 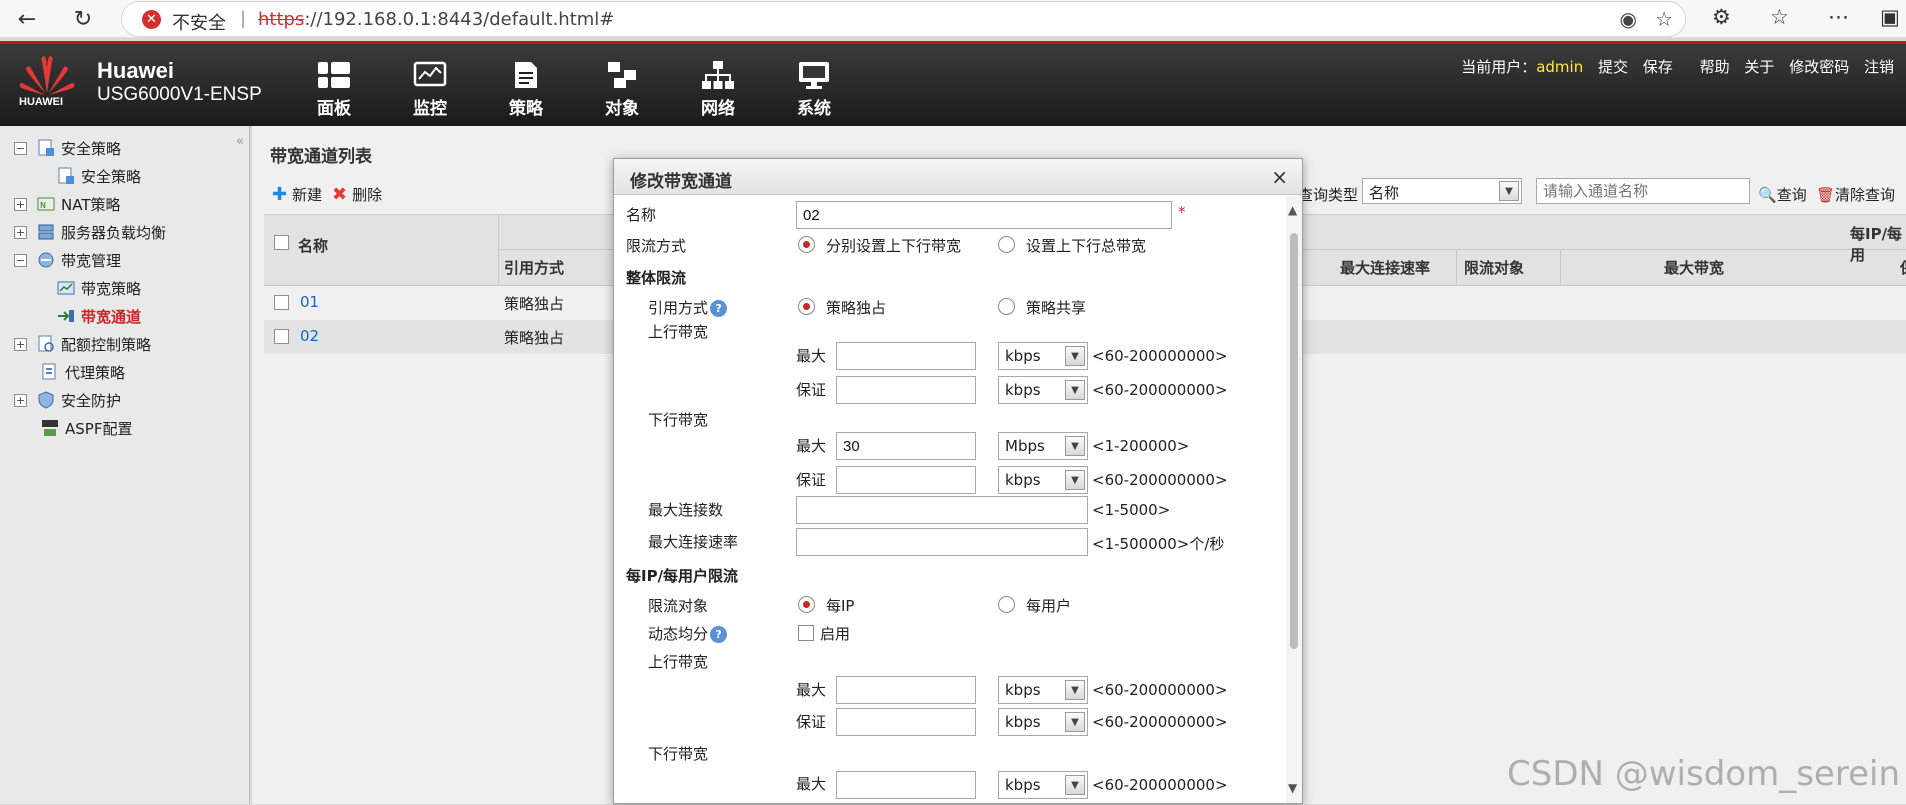 I want to click on nav-network: 网络, so click(x=718, y=88).